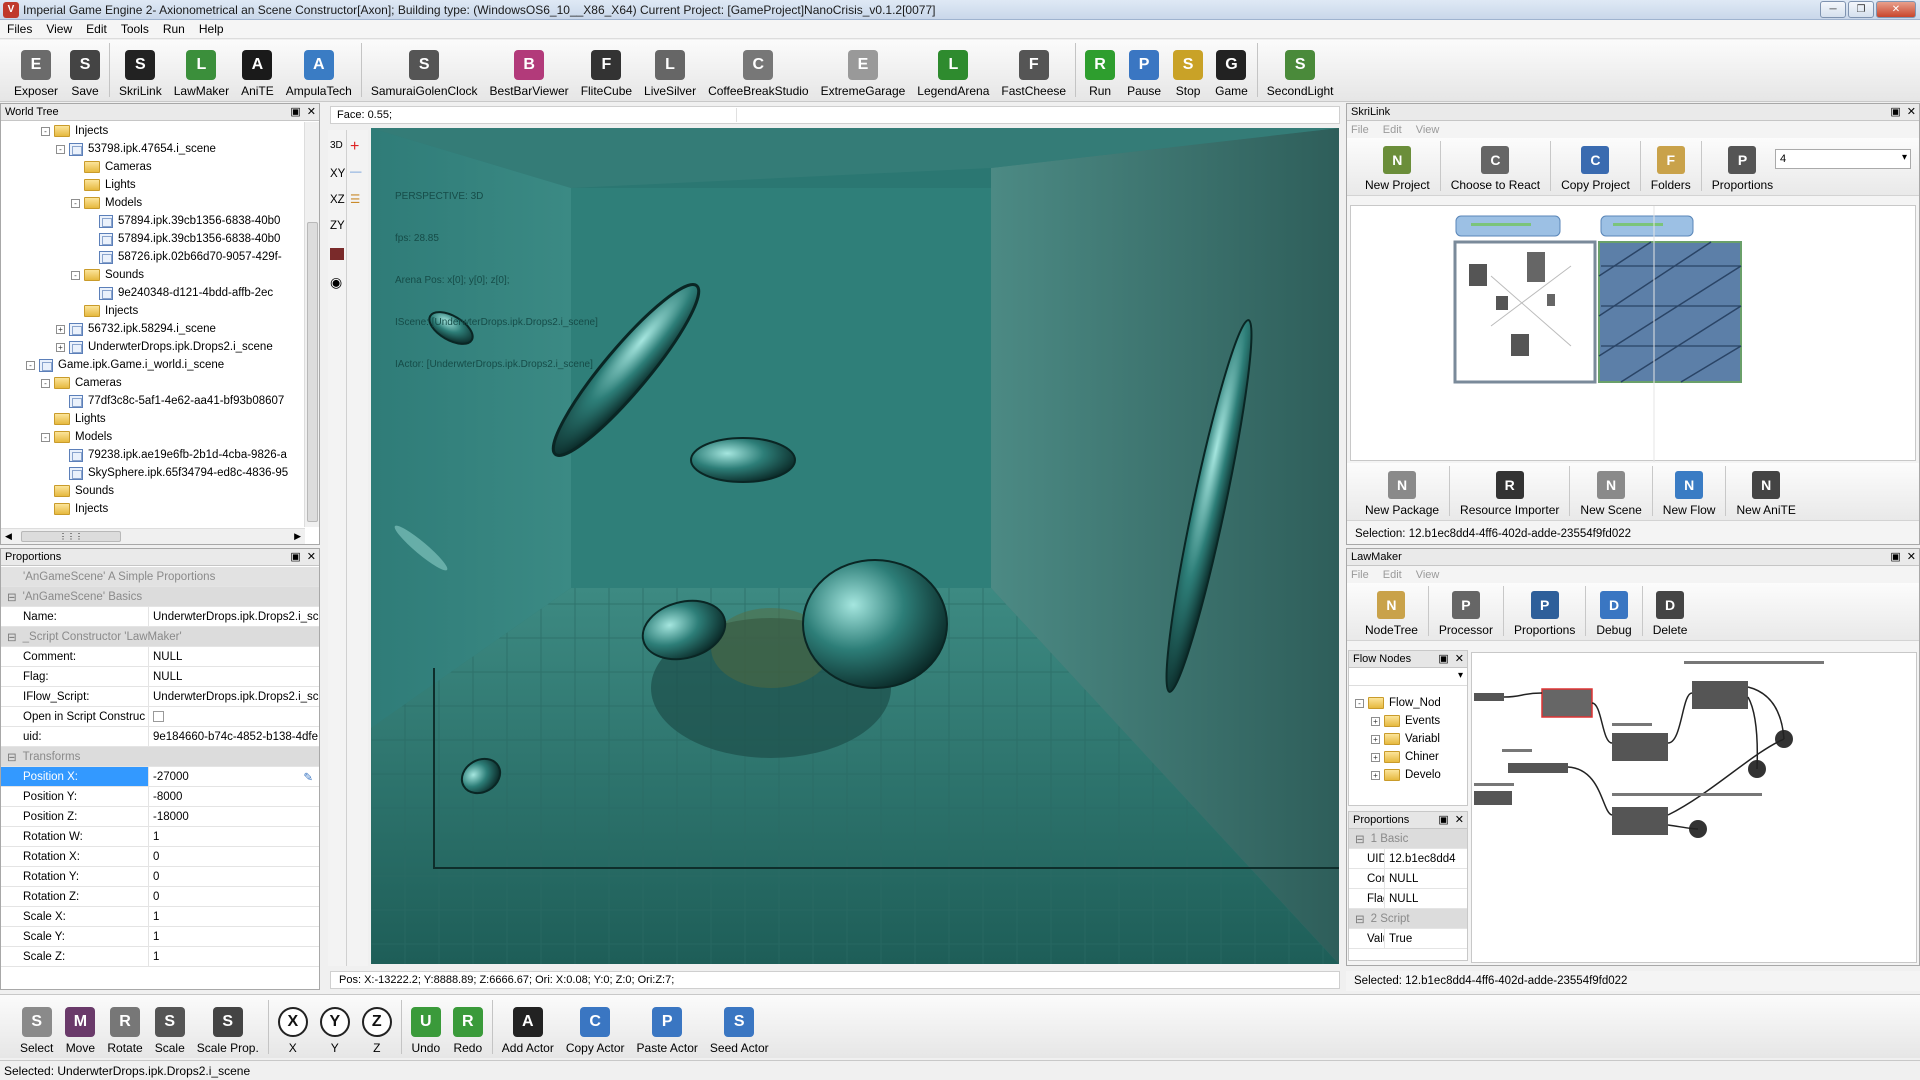  I want to click on property-row: Rotation Z: 0, so click(160, 897).